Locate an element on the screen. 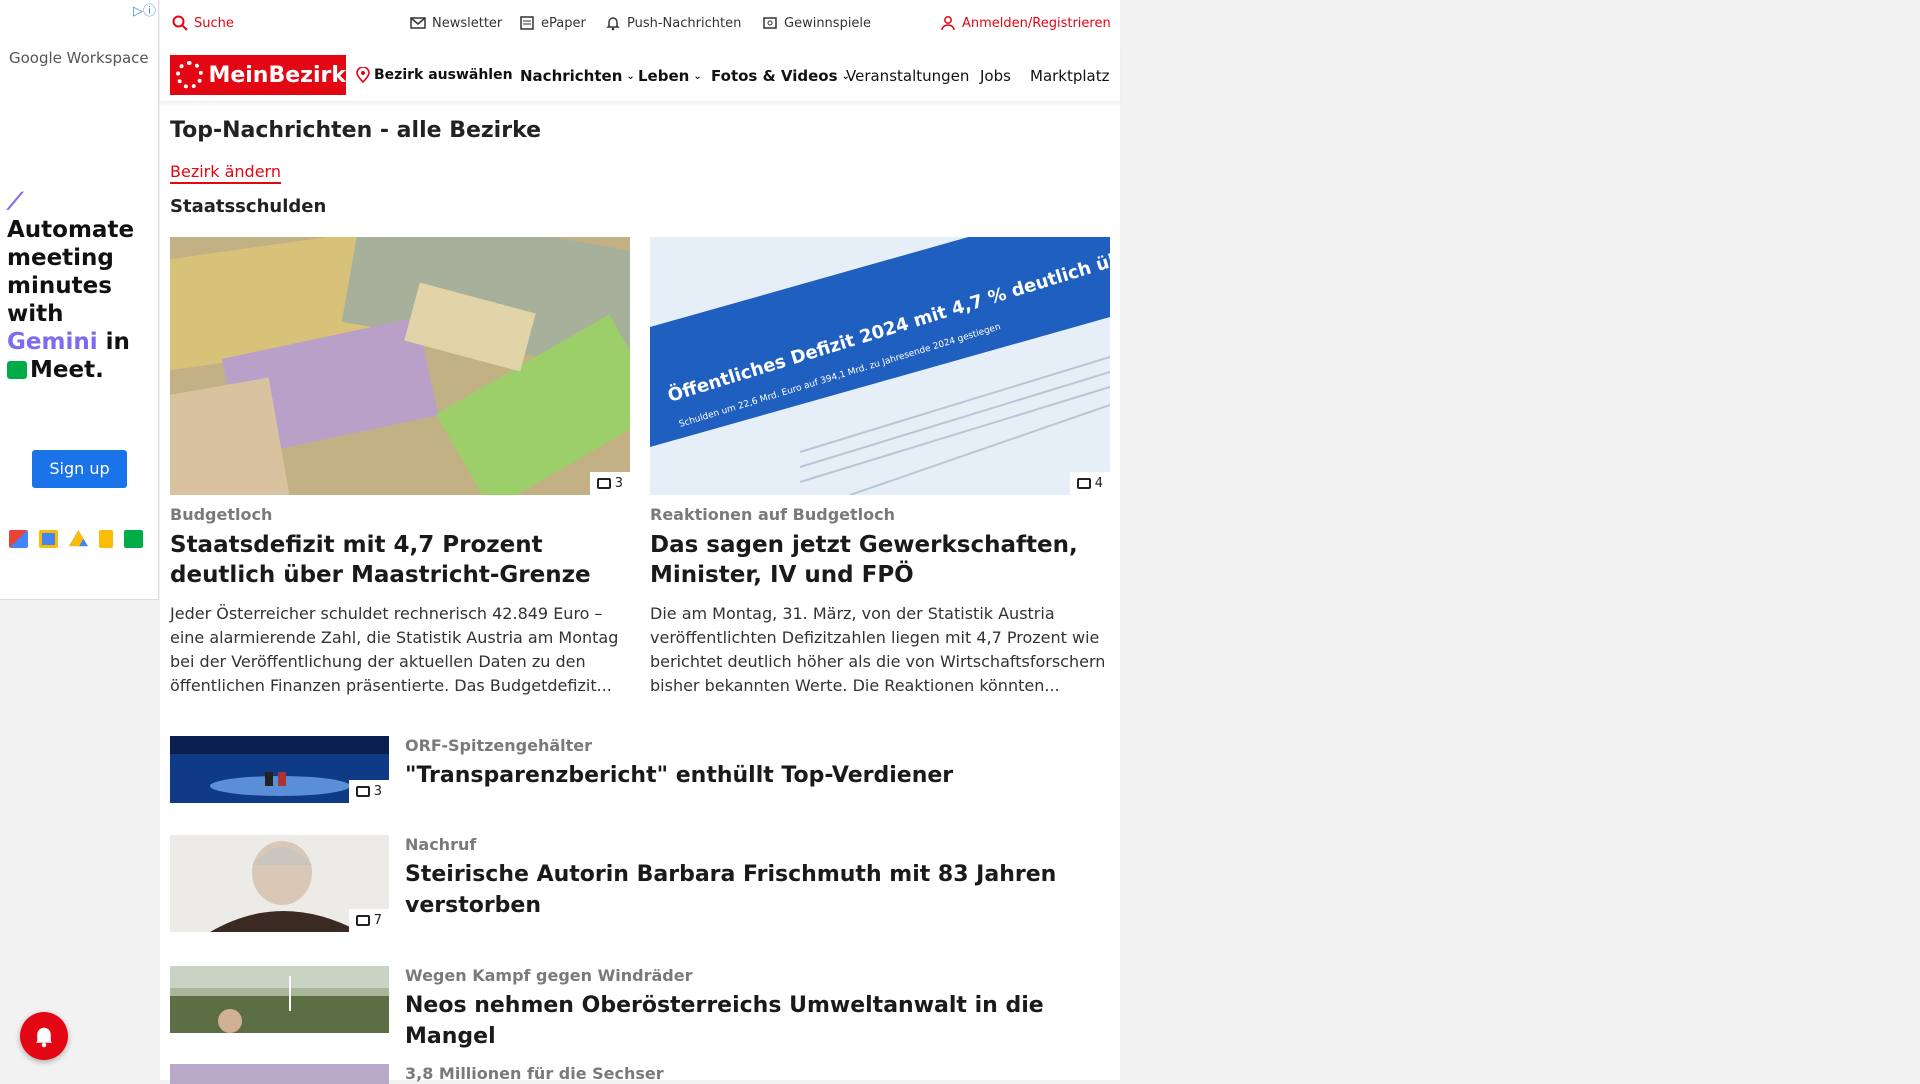  article-kicker: Budgetloch is located at coordinates (221, 514).